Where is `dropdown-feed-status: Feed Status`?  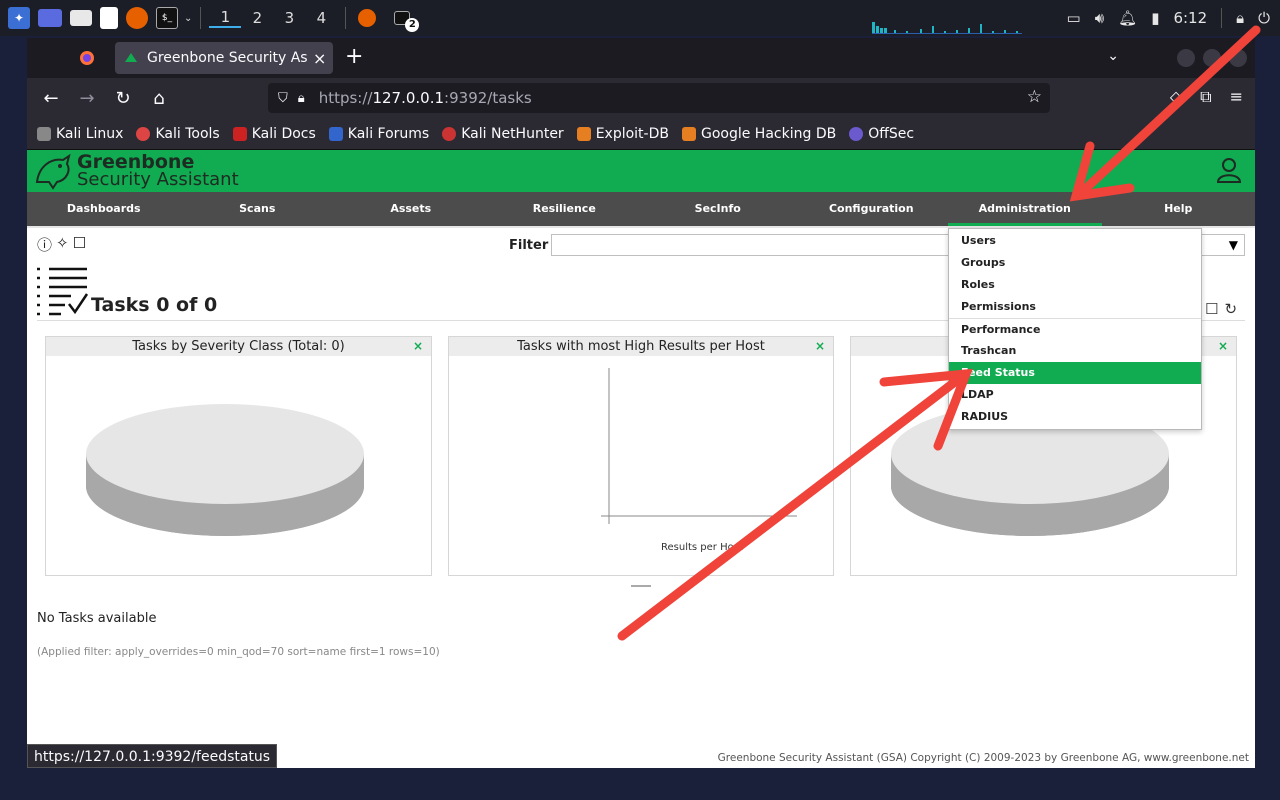
dropdown-feed-status: Feed Status is located at coordinates (1075, 373).